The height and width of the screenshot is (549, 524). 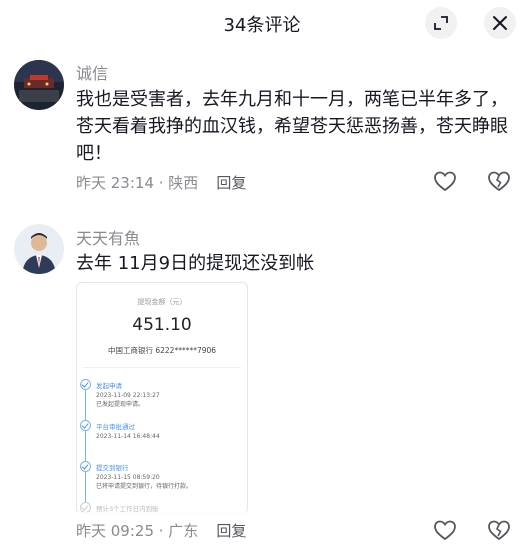 I want to click on comment-meta: 昨天 09:25 · 广东 回复, so click(x=161, y=530).